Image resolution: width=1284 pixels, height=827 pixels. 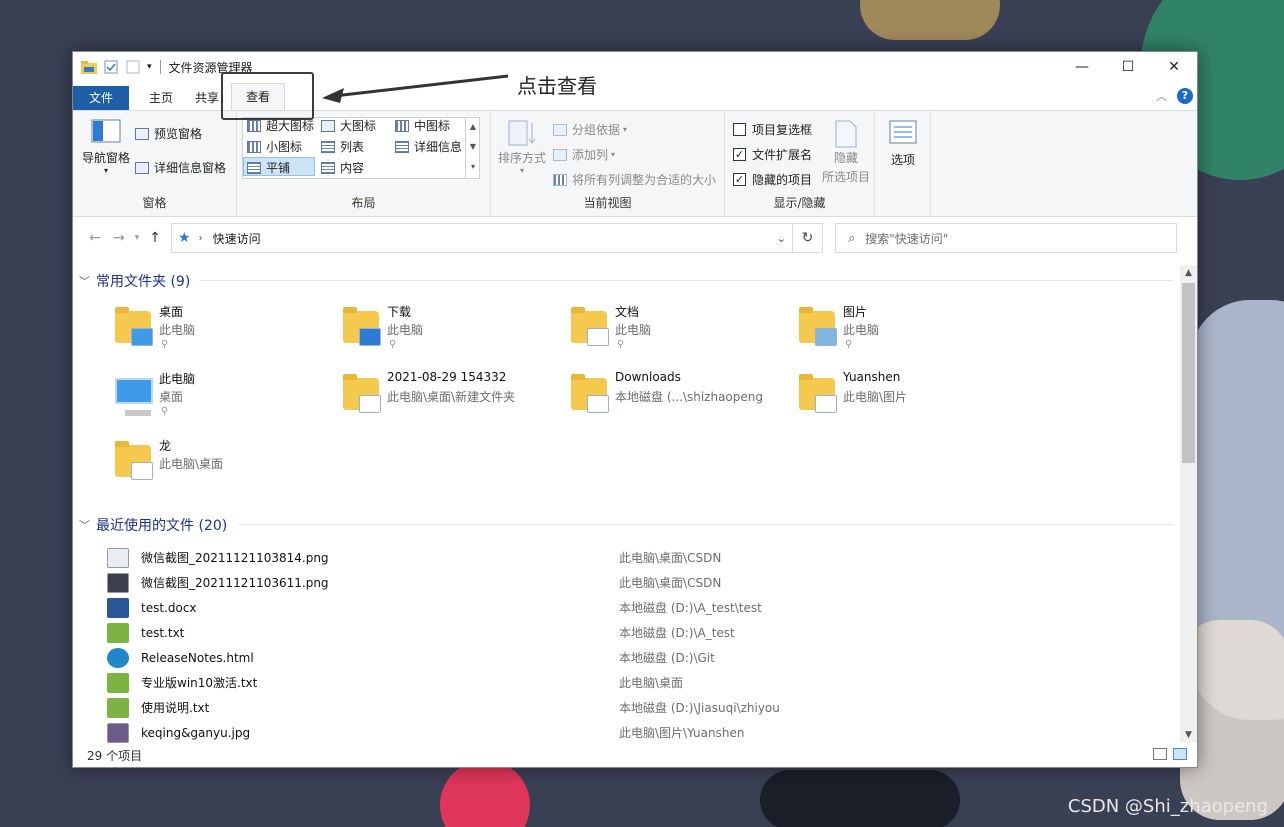 I want to click on ribbon-group-show-hide: 项目复选框 ✓ 文件扩展名 ✓ 隐藏的项目 隐藏 所选项目 显示/隐藏, so click(x=800, y=163).